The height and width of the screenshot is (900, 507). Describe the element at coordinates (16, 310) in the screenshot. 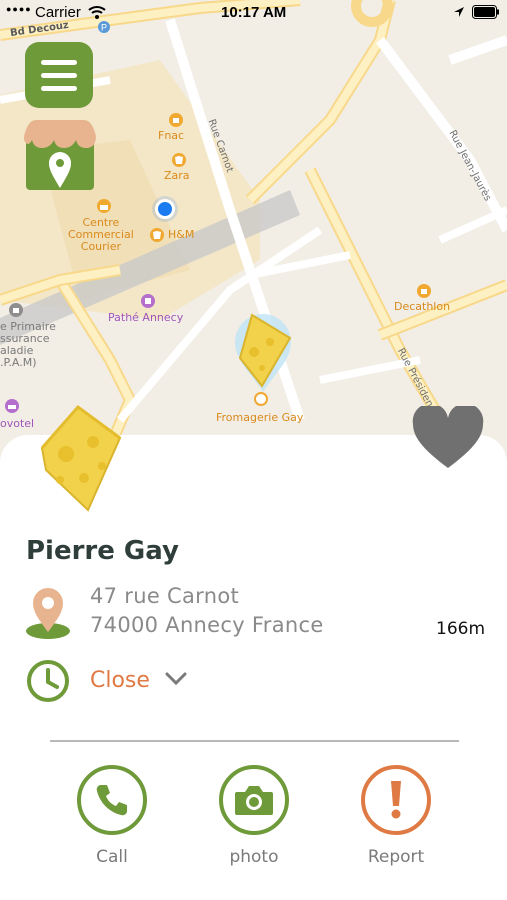

I see `school-icon` at that location.